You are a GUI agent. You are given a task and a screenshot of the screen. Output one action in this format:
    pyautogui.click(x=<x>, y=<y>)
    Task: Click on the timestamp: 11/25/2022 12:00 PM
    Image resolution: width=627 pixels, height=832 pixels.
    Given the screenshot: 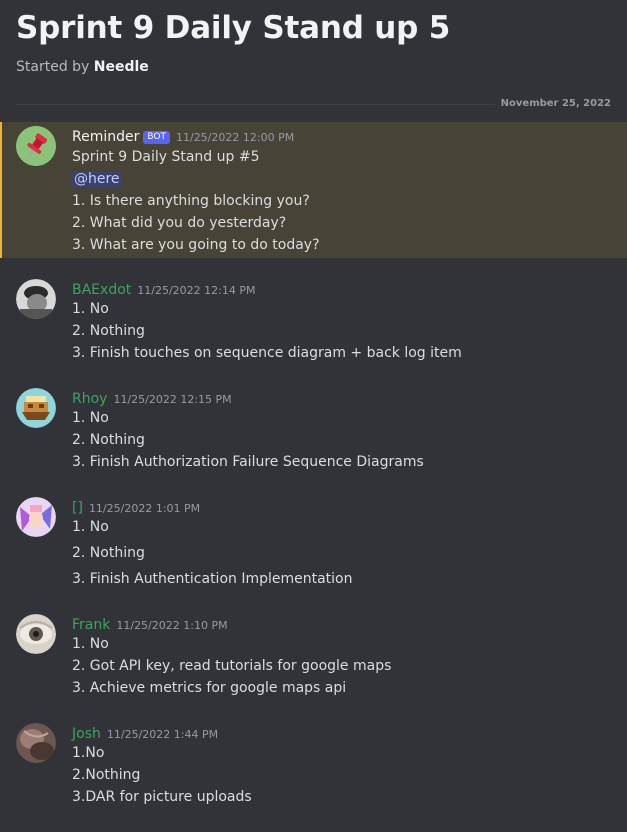 What is the action you would take?
    pyautogui.click(x=235, y=137)
    